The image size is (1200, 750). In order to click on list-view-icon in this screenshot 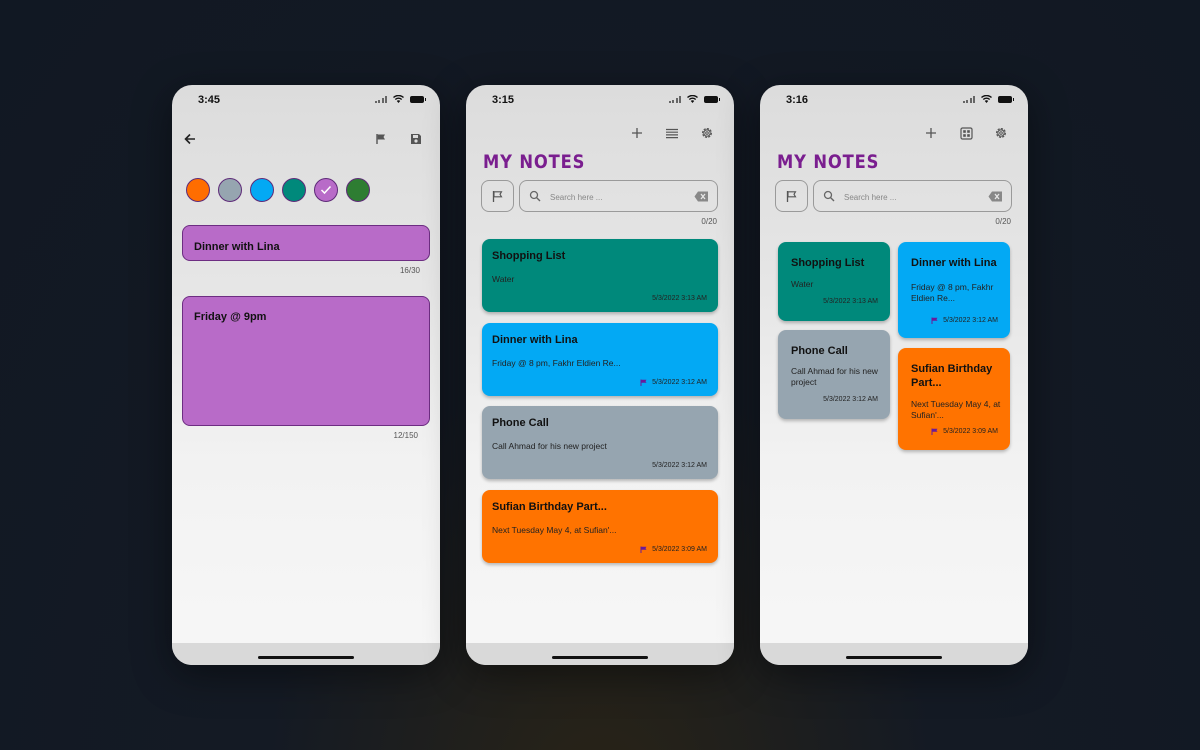, I will do `click(672, 133)`.